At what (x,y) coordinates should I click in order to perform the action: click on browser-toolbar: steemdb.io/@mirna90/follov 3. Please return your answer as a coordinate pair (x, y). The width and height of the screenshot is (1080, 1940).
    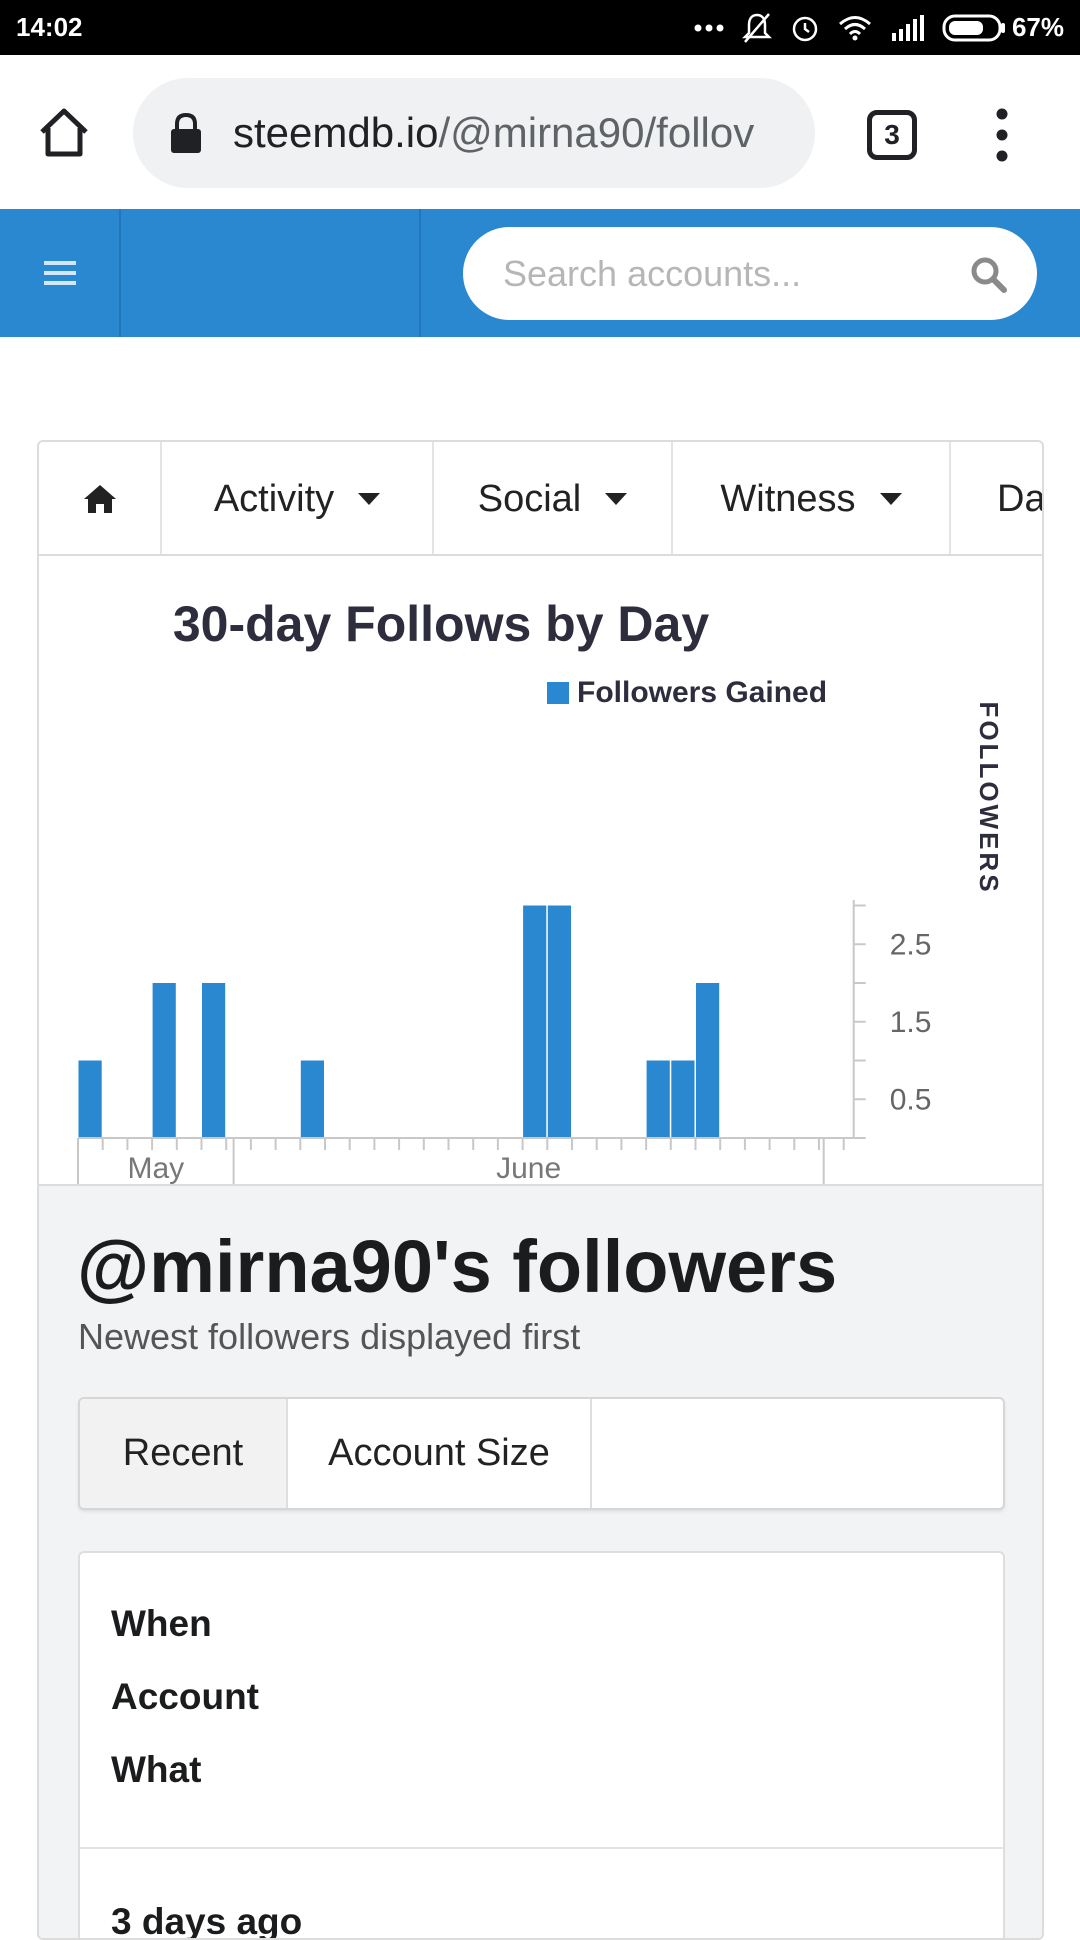
    Looking at the image, I should click on (540, 132).